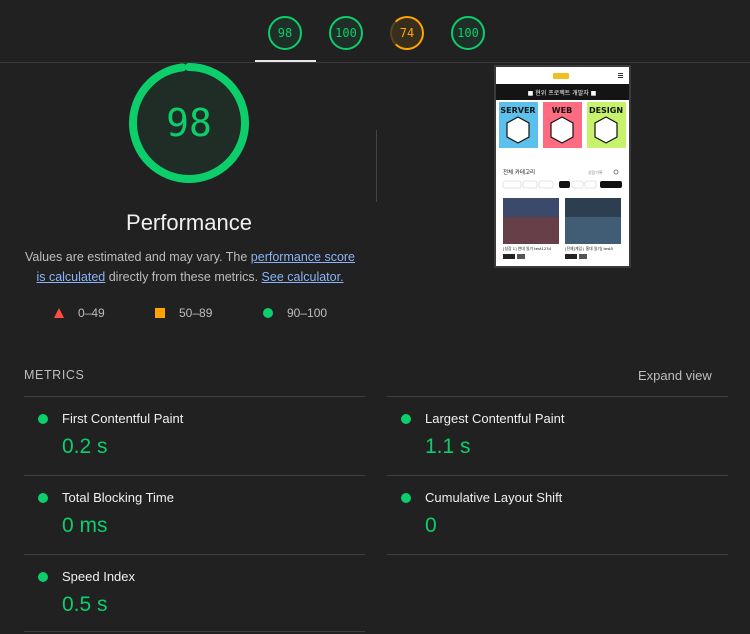 The image size is (750, 634). I want to click on metric-value: 0.2 s, so click(85, 446).